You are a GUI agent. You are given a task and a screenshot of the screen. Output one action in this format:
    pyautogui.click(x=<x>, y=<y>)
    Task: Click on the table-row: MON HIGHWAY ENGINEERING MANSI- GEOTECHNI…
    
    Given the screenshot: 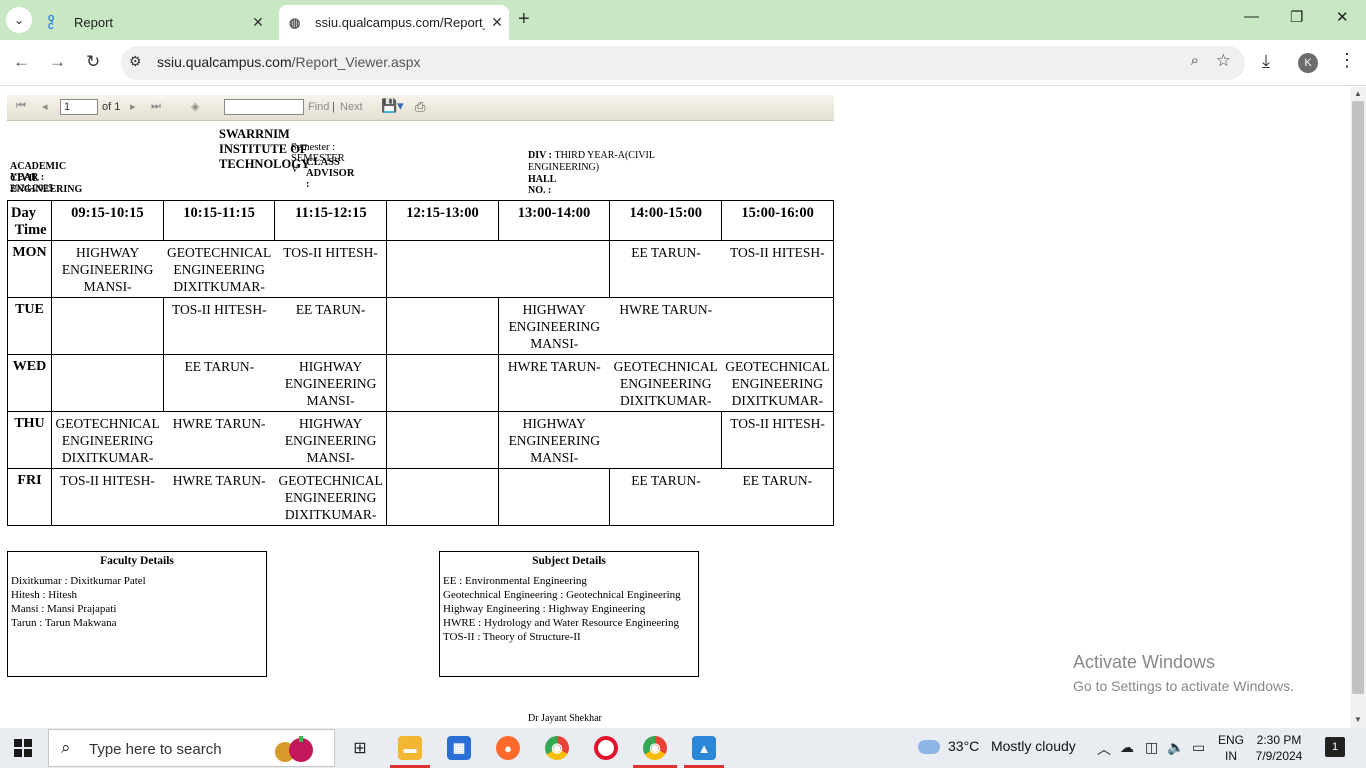 What is the action you would take?
    pyautogui.click(x=420, y=269)
    